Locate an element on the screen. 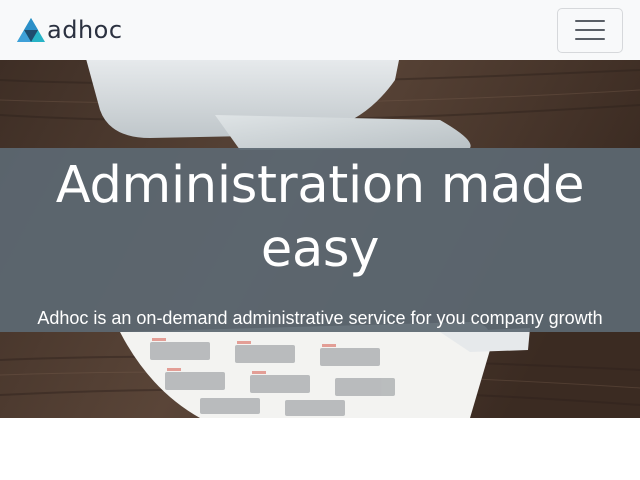  triangle-logo-icon is located at coordinates (31, 30).